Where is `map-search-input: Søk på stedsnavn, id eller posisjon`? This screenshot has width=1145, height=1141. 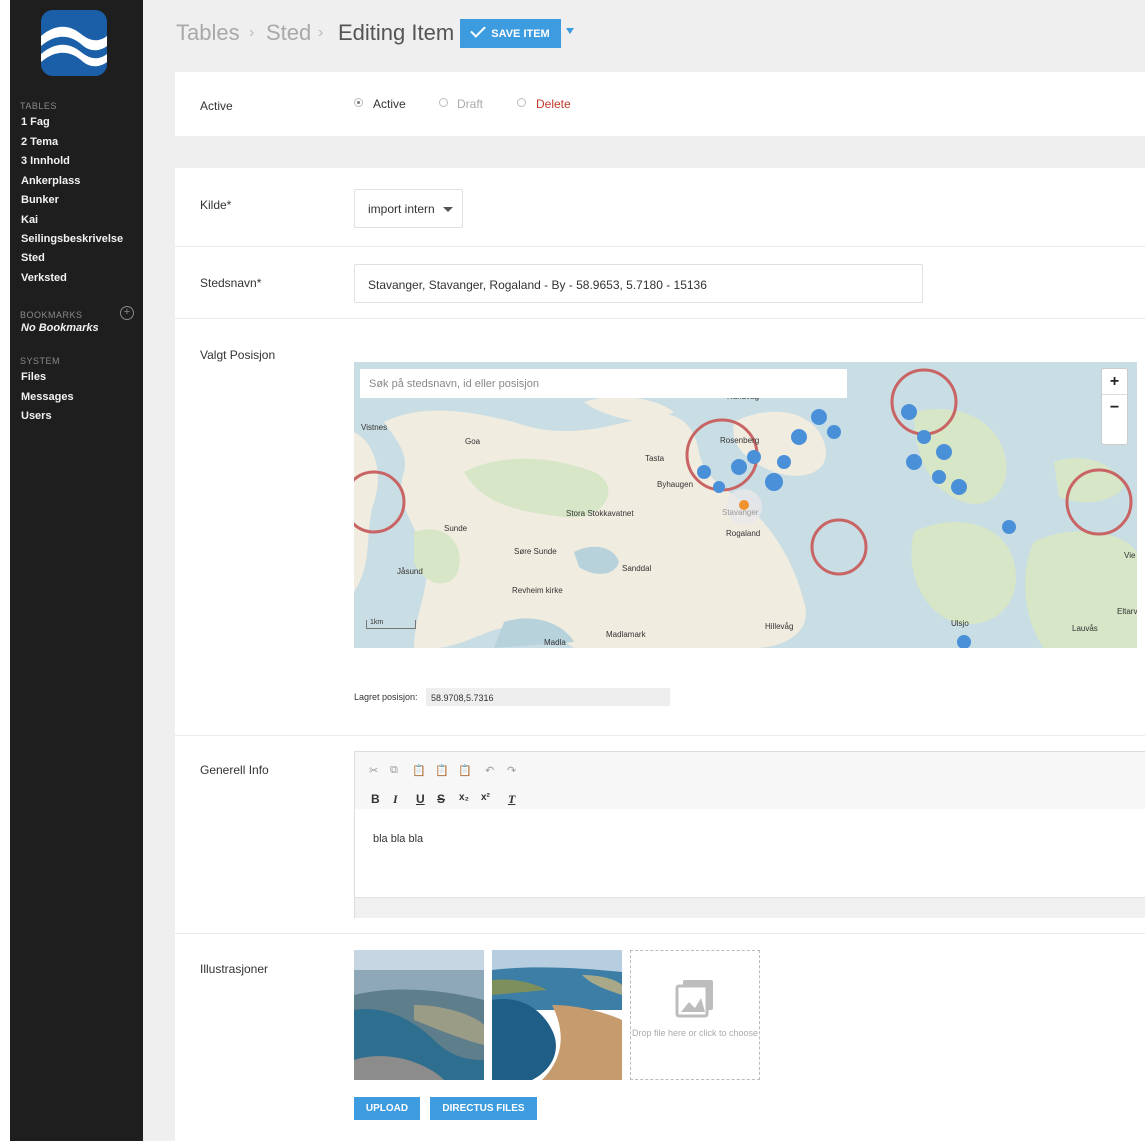 map-search-input: Søk på stedsnavn, id eller posisjon is located at coordinates (603, 383).